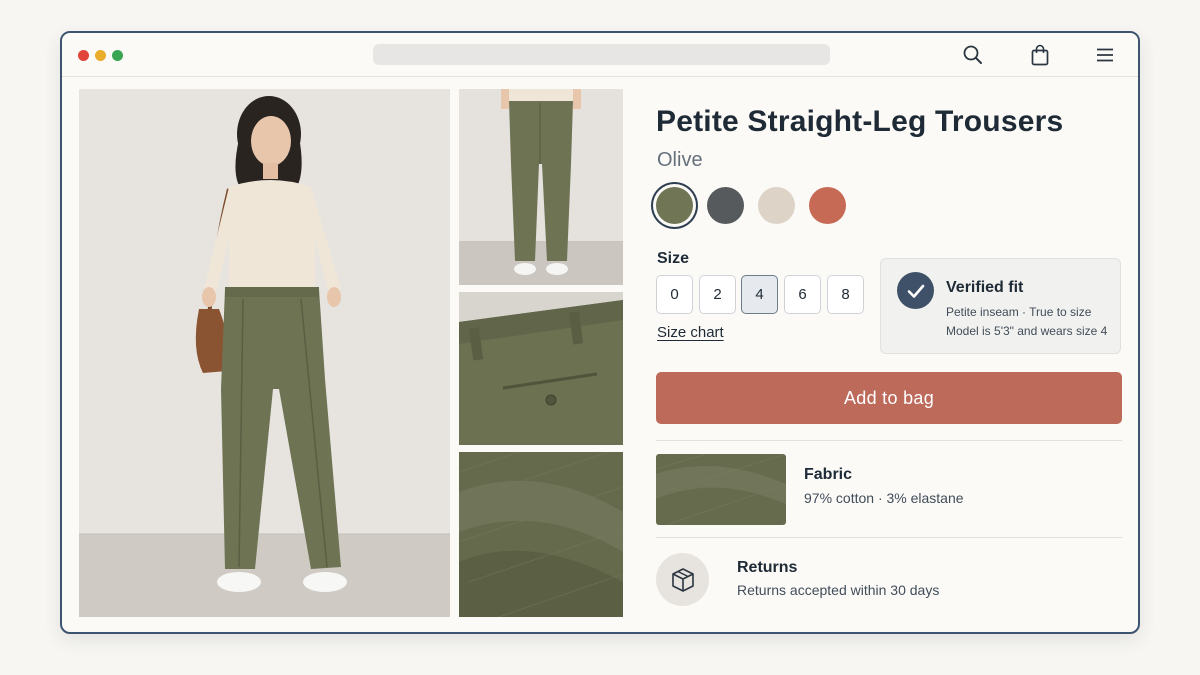 This screenshot has height=675, width=1200. I want to click on maximize-window-button, so click(117, 55).